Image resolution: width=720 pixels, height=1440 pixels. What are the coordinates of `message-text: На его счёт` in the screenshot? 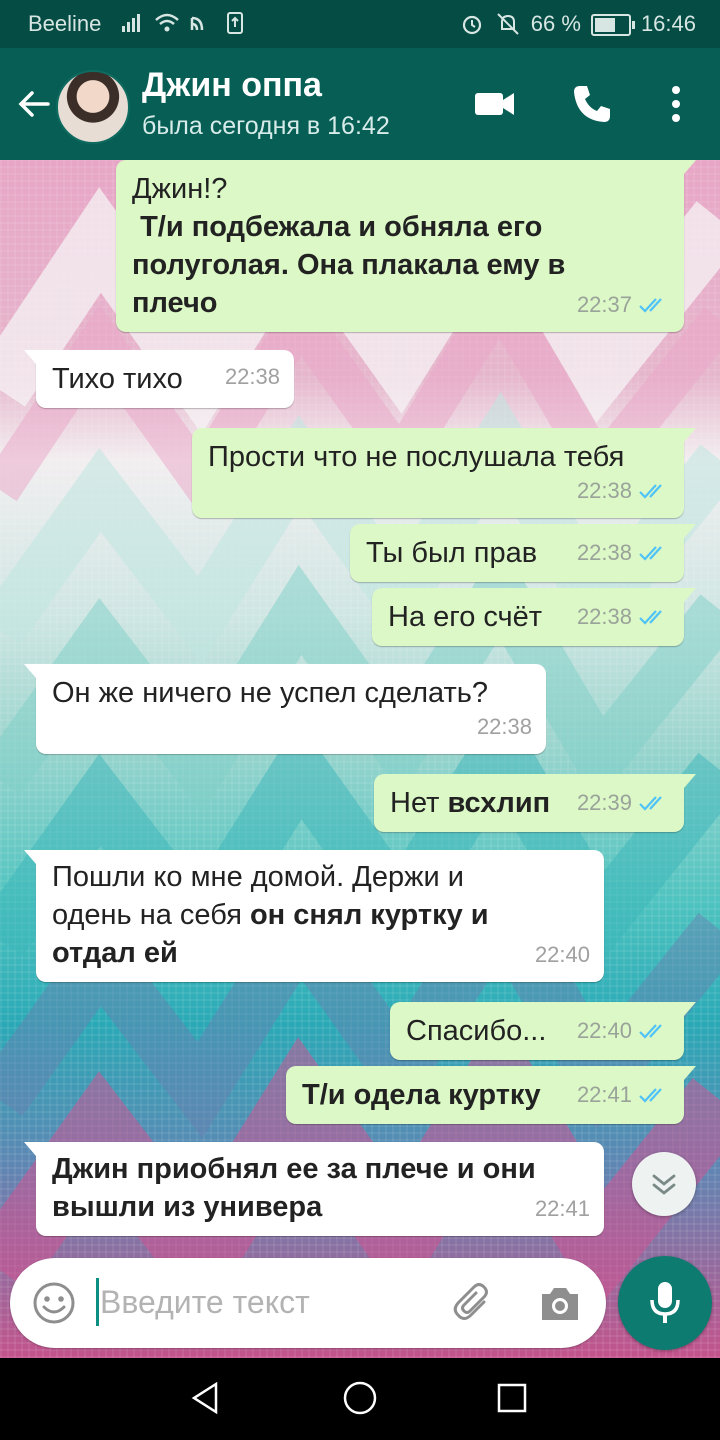 It's located at (465, 617).